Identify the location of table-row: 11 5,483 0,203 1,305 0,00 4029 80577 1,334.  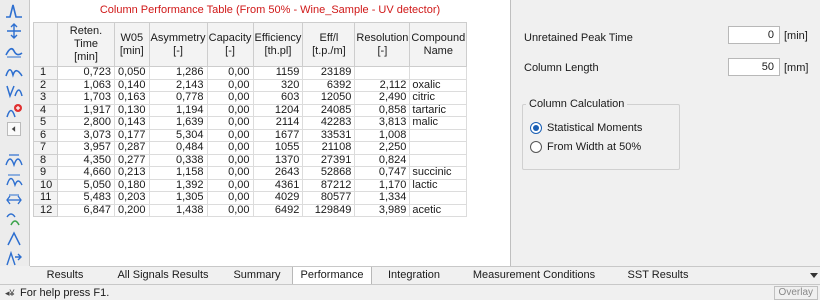
(250, 198).